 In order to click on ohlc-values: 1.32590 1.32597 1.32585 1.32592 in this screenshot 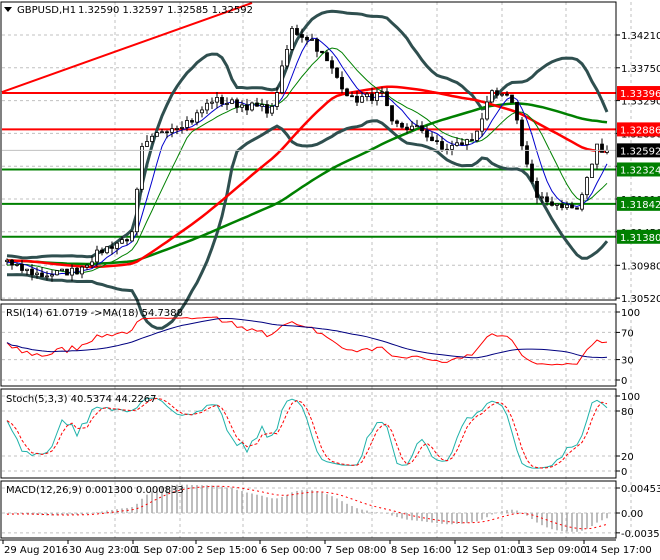, I will do `click(165, 10)`.